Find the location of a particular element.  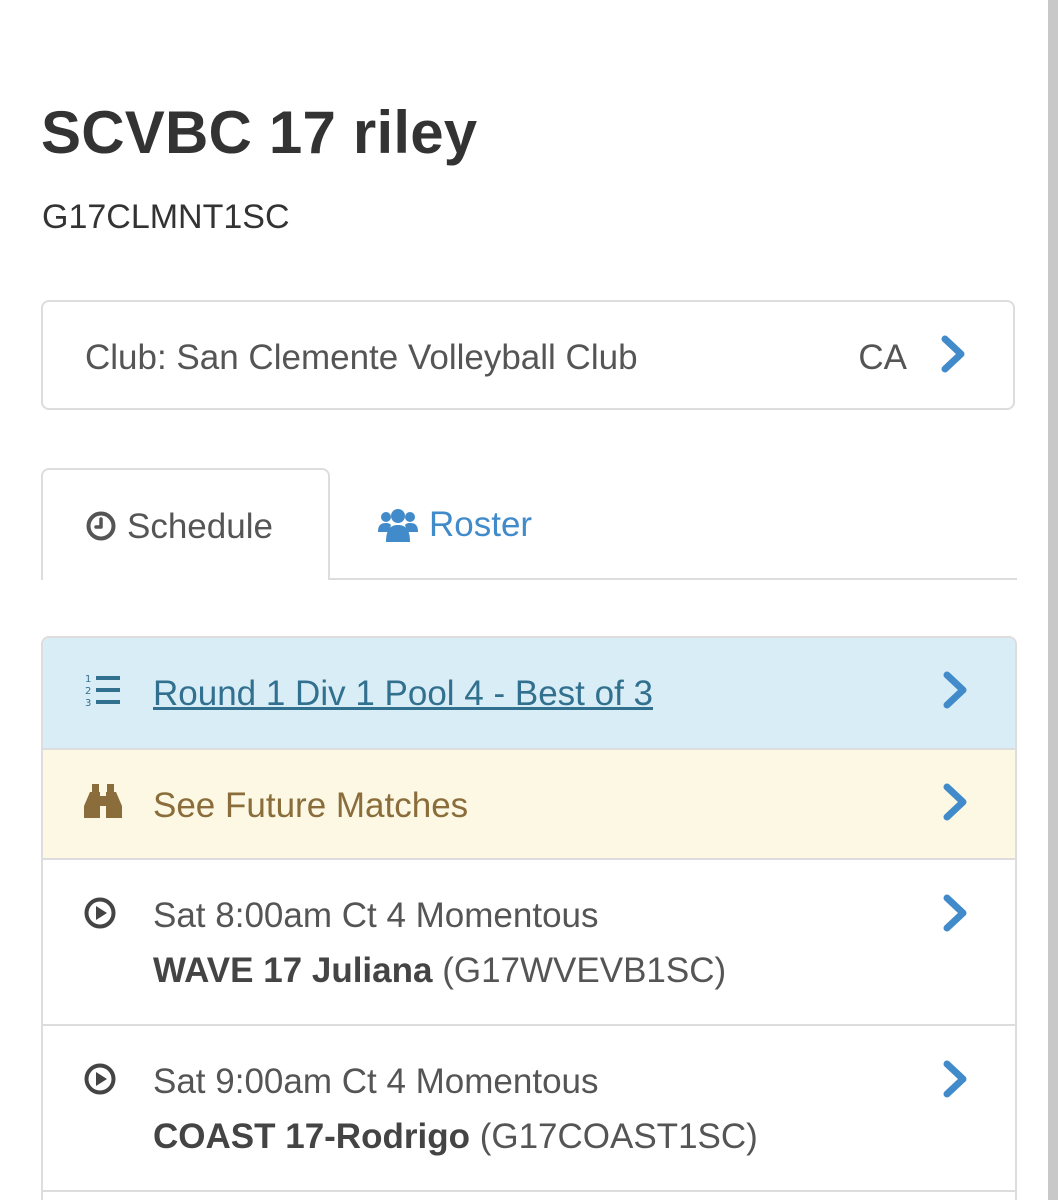

opponent-code: (G17COAST1SC) is located at coordinates (618, 1136).